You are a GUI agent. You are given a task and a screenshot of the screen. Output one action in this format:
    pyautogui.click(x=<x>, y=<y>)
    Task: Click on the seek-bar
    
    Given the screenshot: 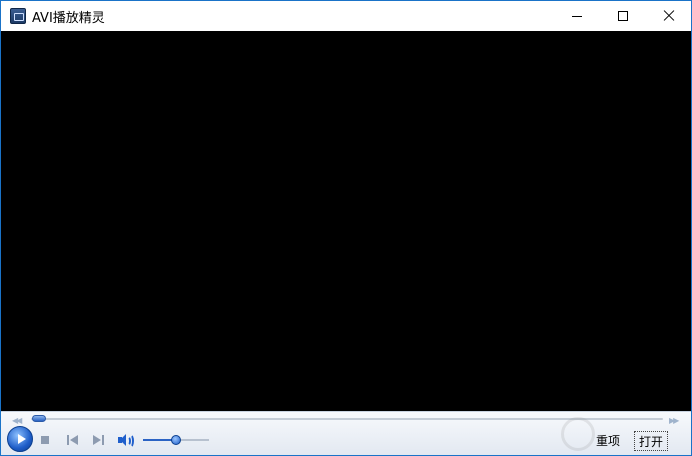 What is the action you would take?
    pyautogui.click(x=347, y=419)
    